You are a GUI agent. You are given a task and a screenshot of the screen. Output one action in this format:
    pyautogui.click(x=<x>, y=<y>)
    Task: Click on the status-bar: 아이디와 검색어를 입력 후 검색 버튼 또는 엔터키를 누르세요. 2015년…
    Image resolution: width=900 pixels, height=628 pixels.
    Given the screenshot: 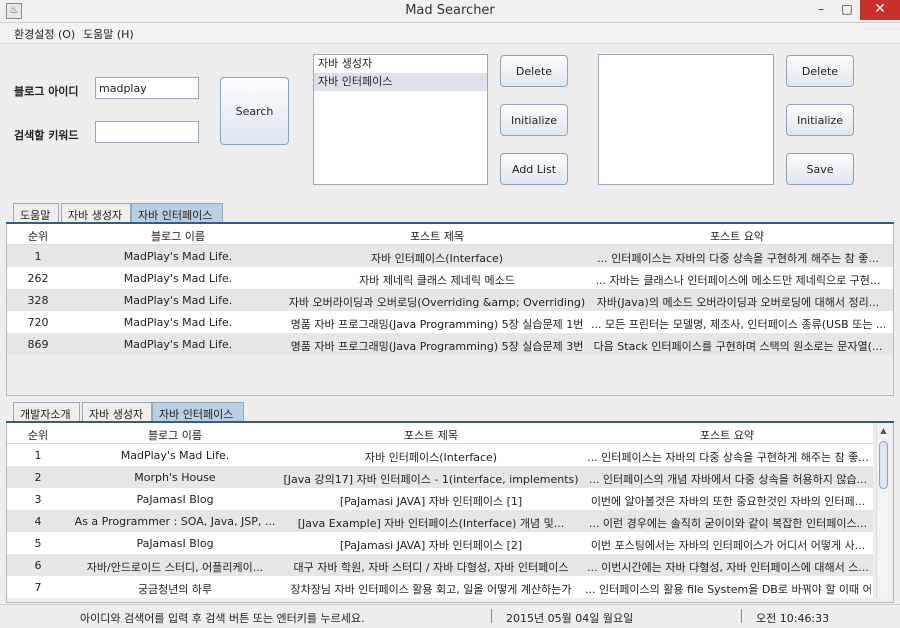 What is the action you would take?
    pyautogui.click(x=450, y=616)
    